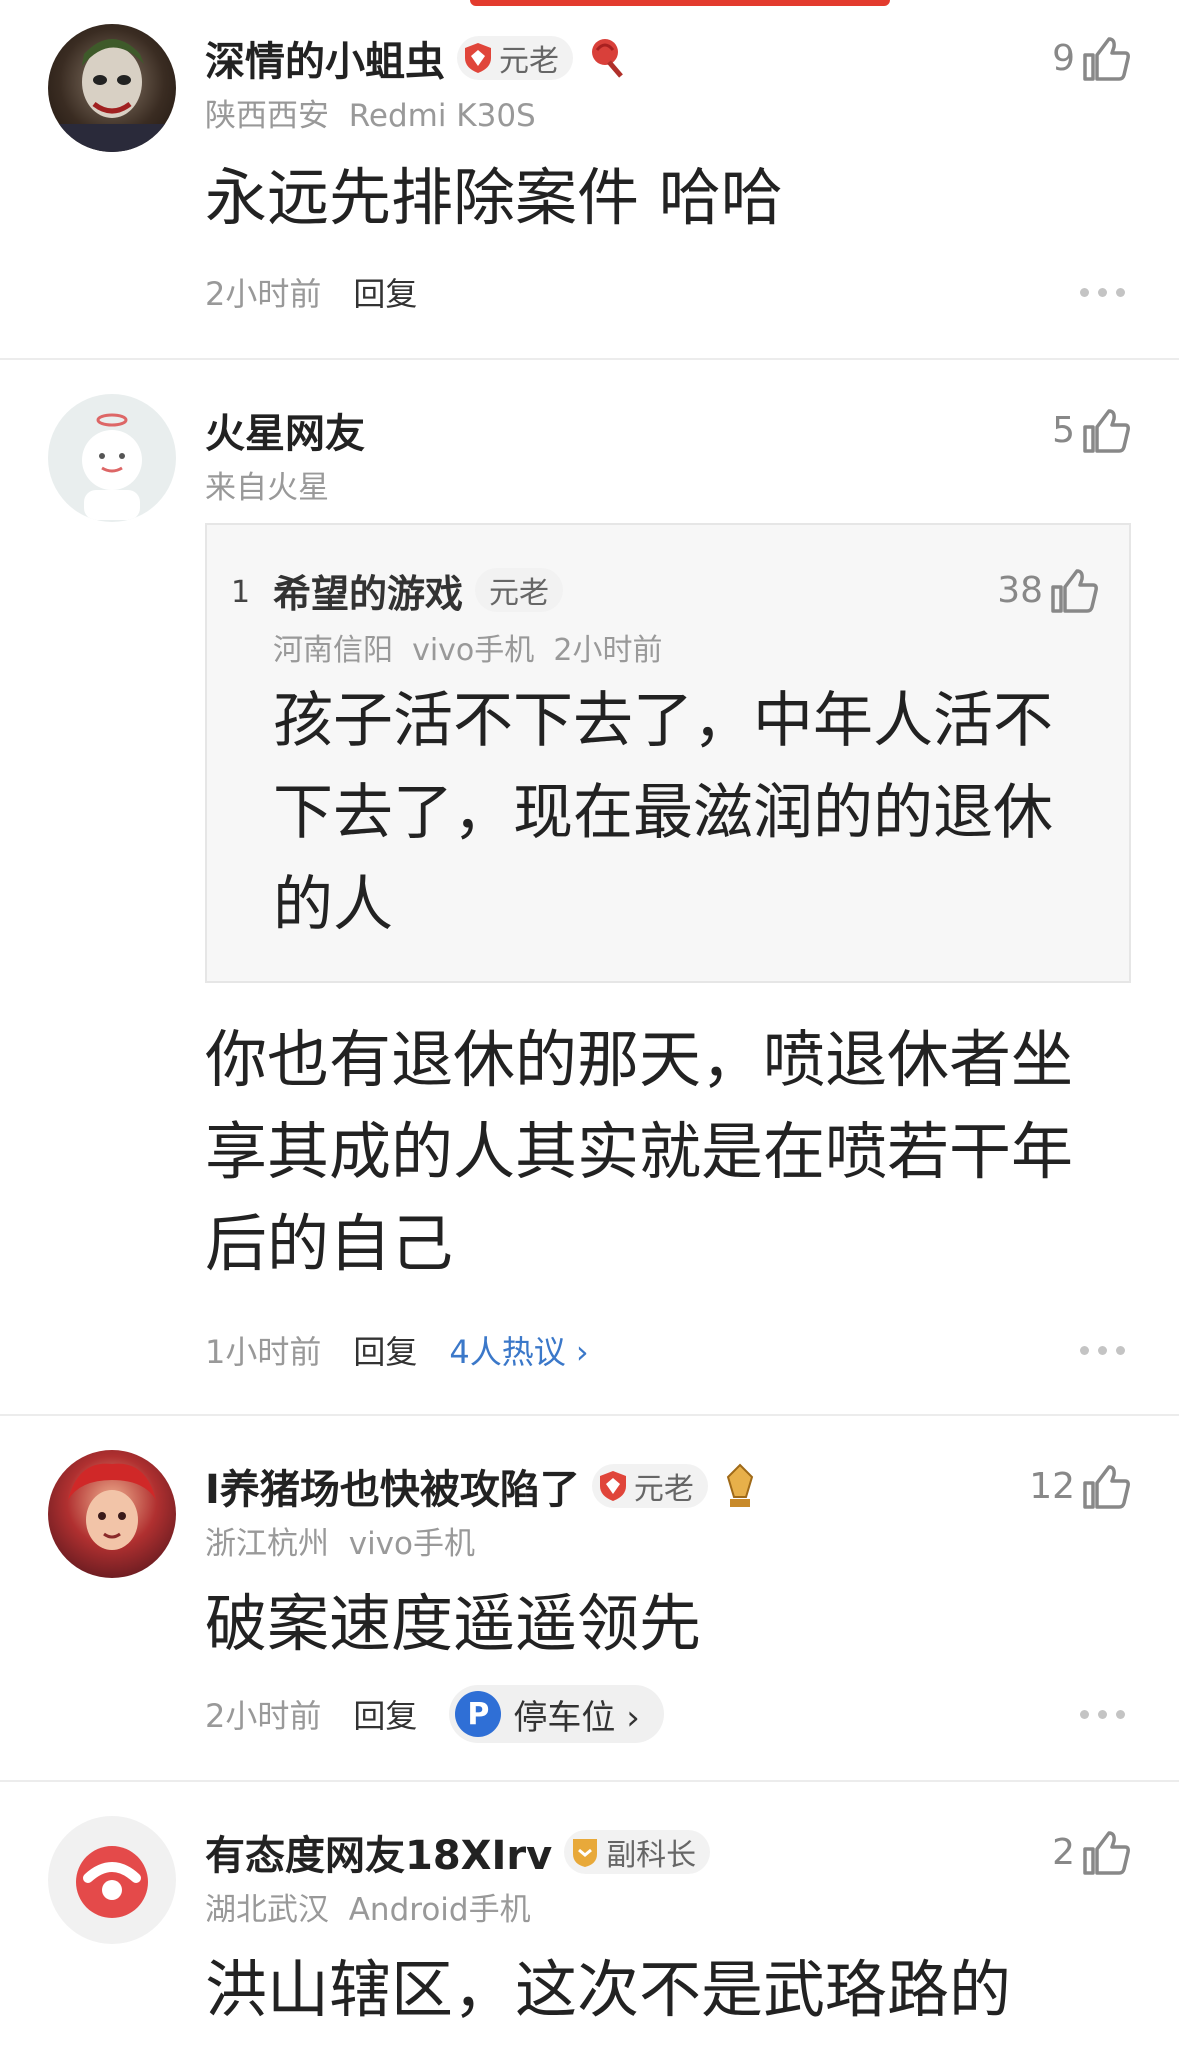  What do you see at coordinates (434, 1714) in the screenshot?
I see `comment-footer: 2小时前 回复 P 停车位 ›` at bounding box center [434, 1714].